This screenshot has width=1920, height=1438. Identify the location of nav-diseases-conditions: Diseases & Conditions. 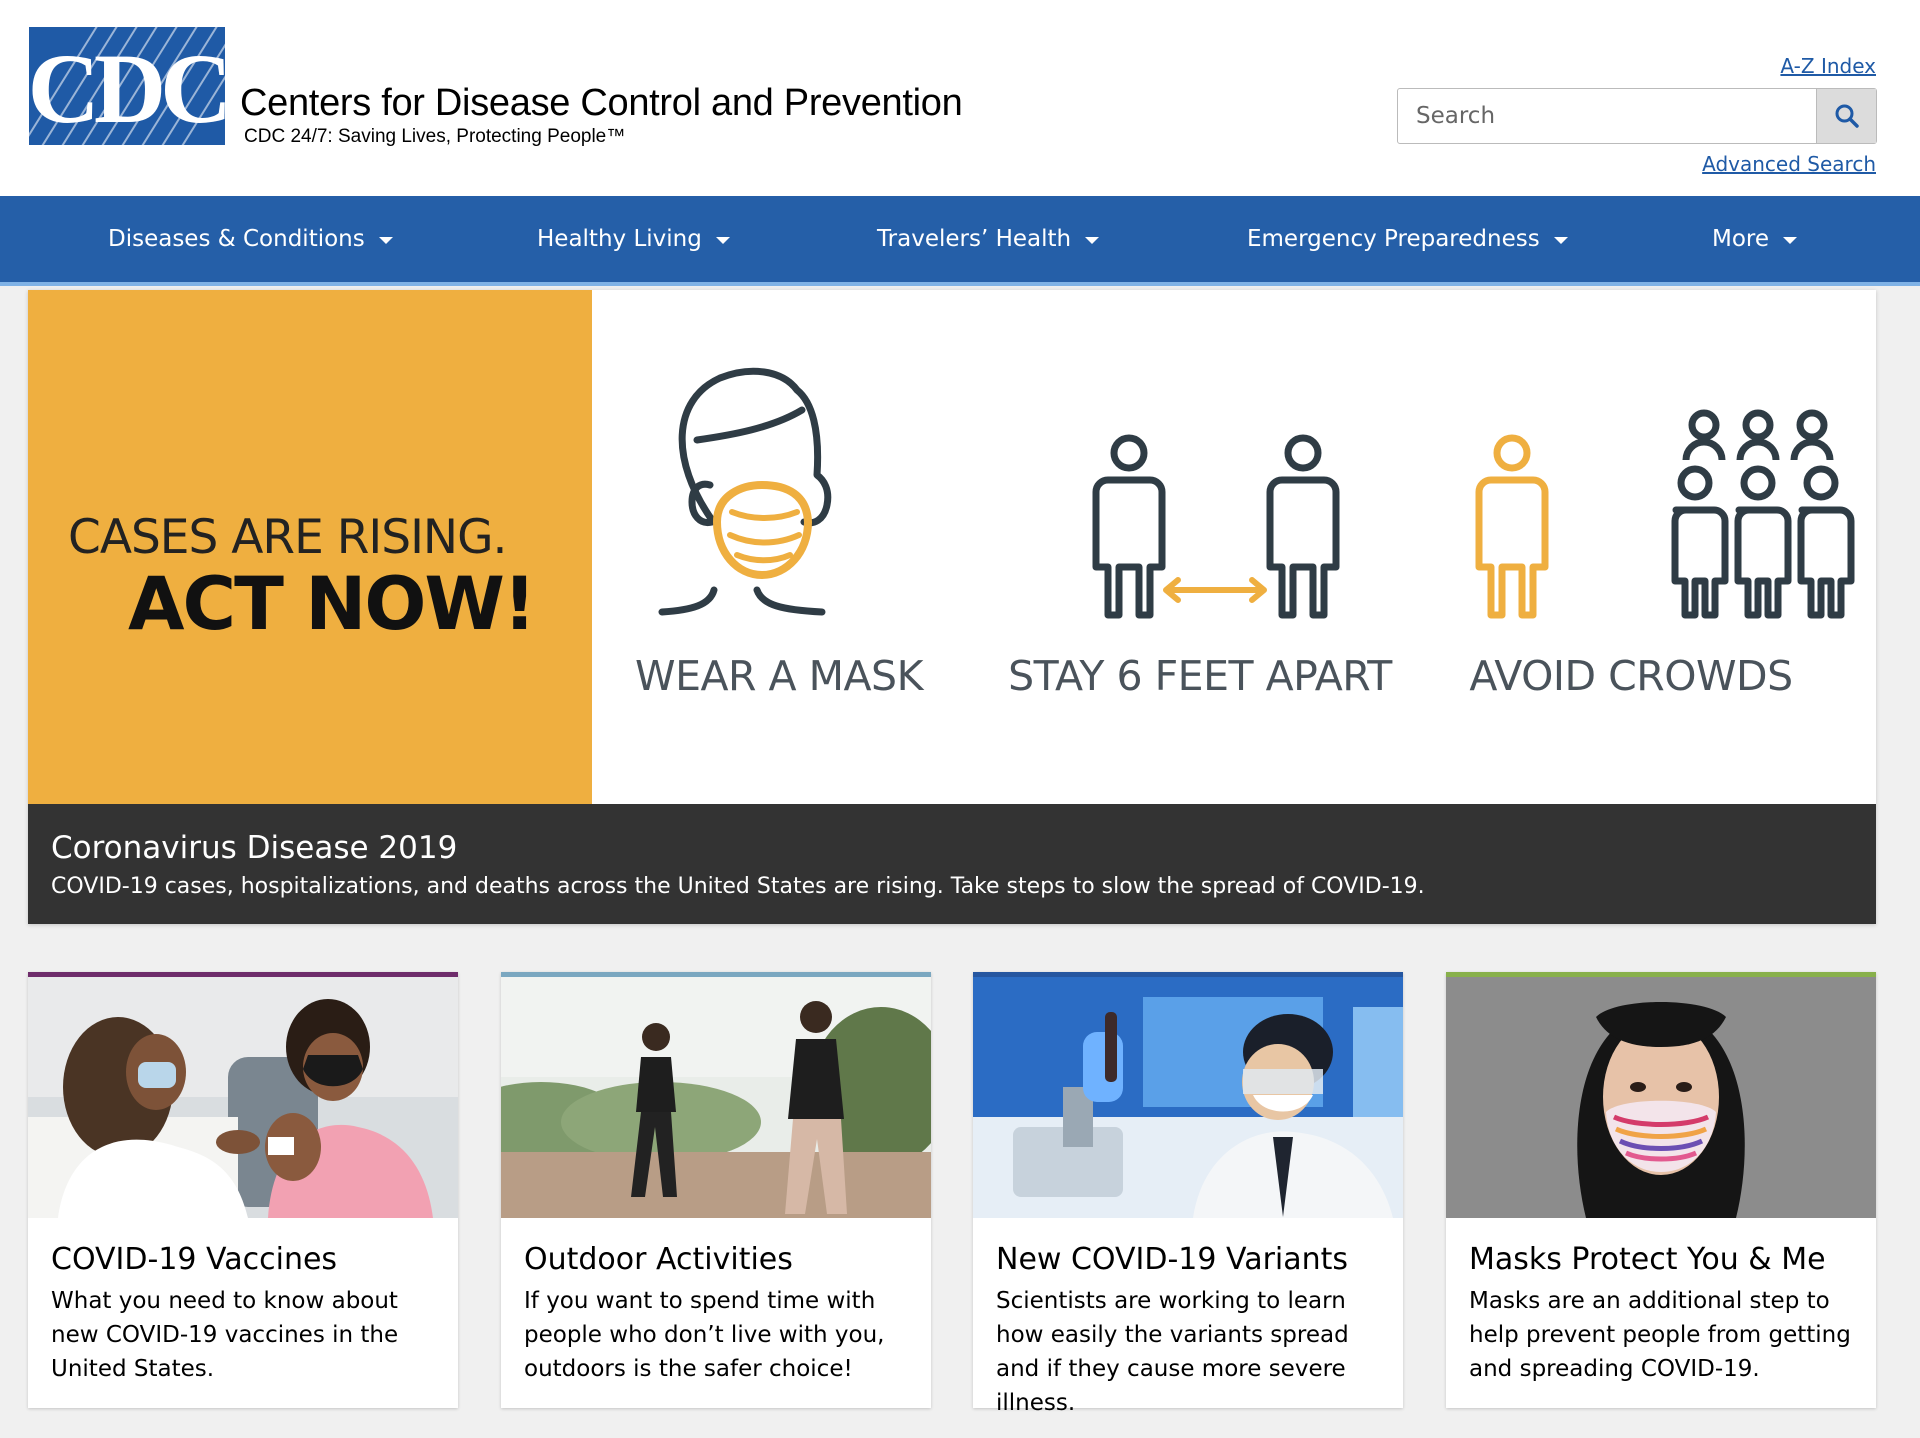
(250, 239).